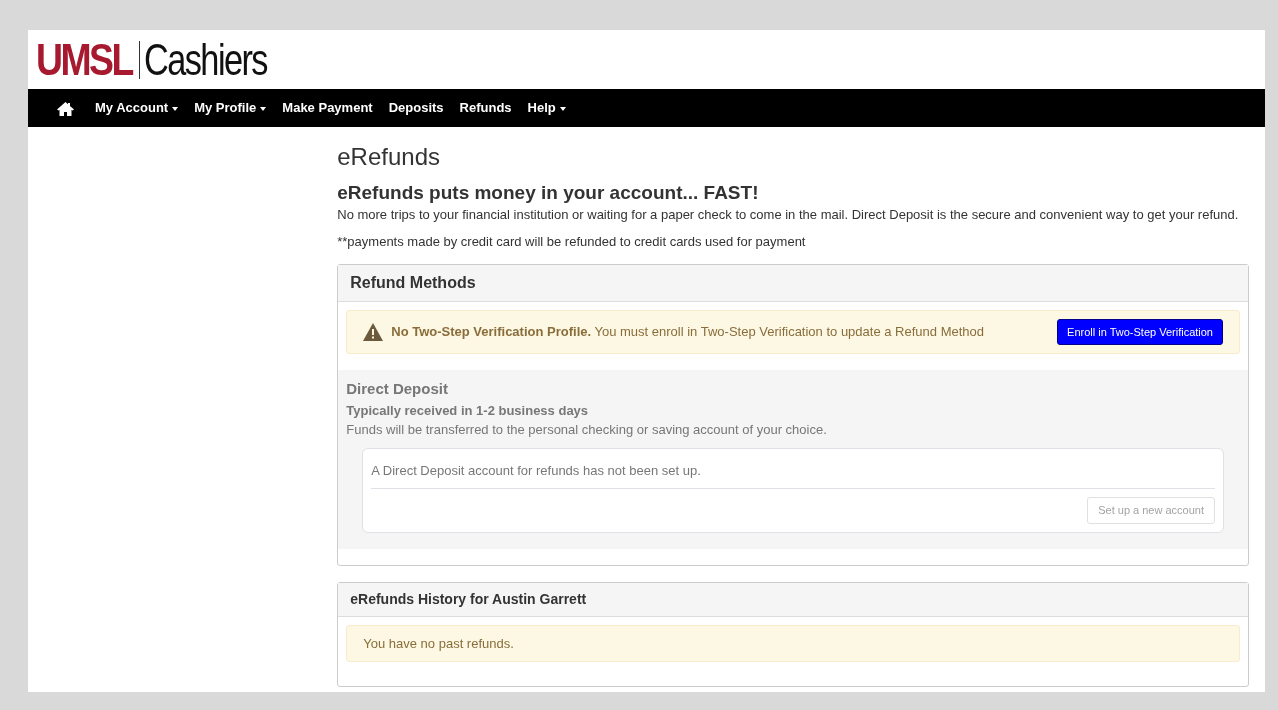 This screenshot has width=1278, height=710. What do you see at coordinates (468, 410) in the screenshot?
I see `section-subtitle: Typically received in 1-2 business days` at bounding box center [468, 410].